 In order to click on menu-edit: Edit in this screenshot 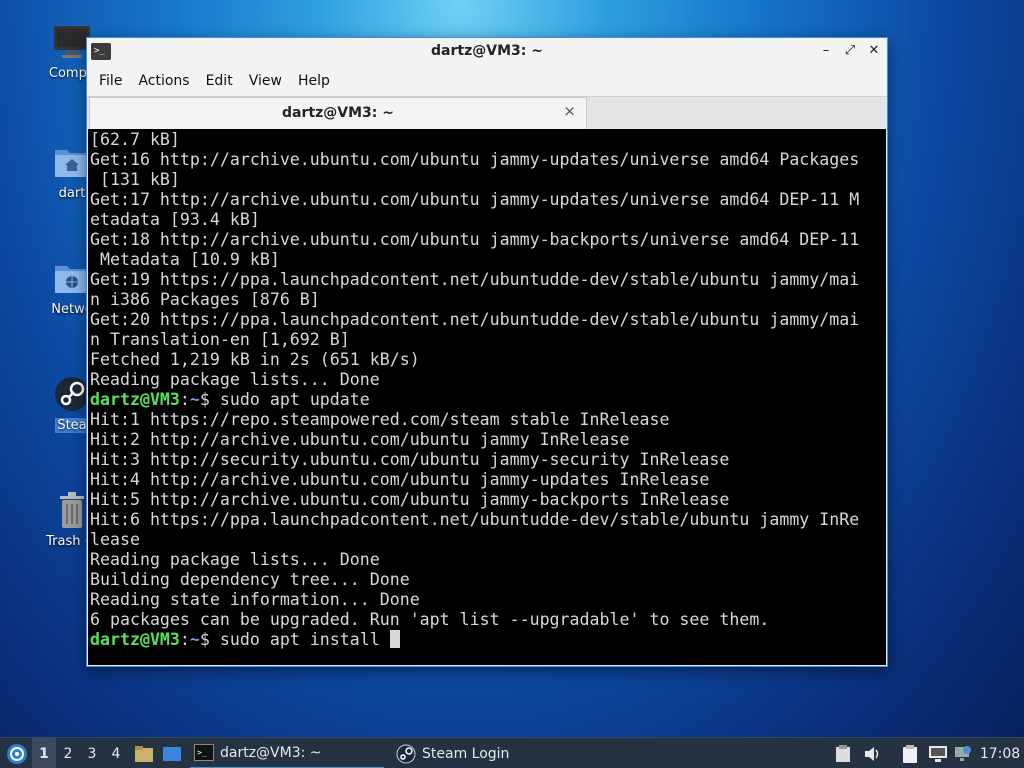, I will do `click(219, 81)`.